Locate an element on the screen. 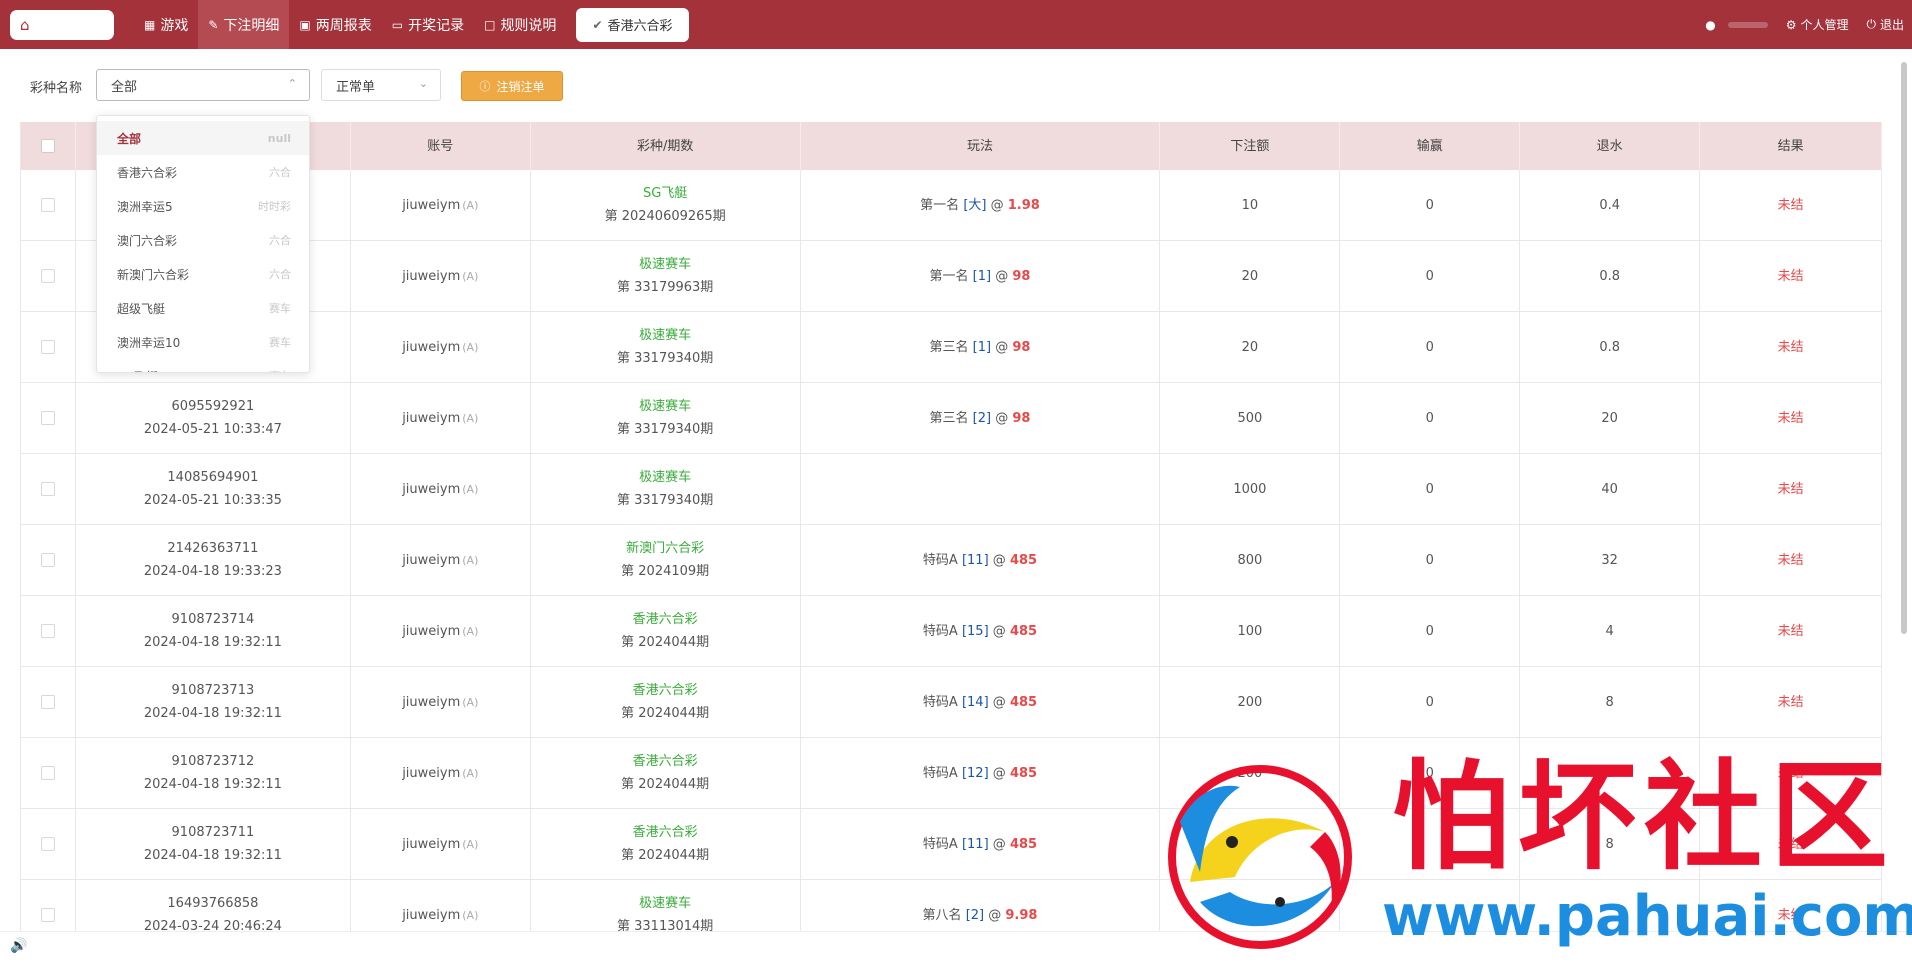 Image resolution: width=1912 pixels, height=966 pixels. nav-item-rules: □ 规则说明 is located at coordinates (520, 24).